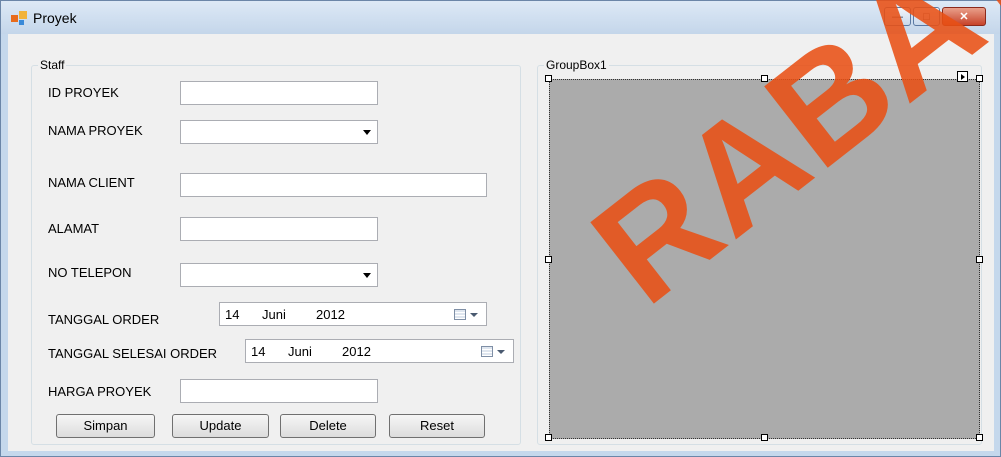  Describe the element at coordinates (979, 78) in the screenshot. I see `resize-handle-top-right` at that location.